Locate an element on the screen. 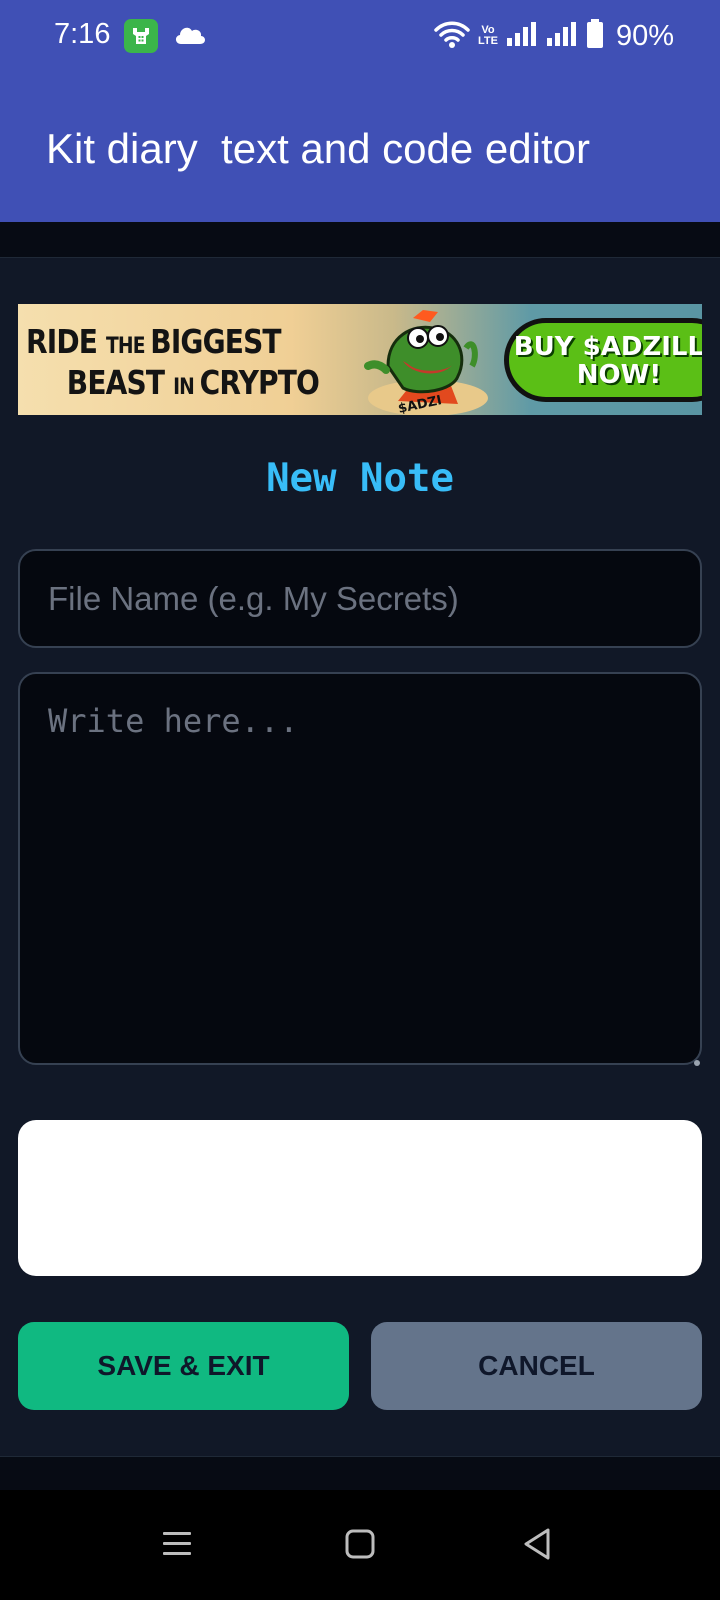 The width and height of the screenshot is (720, 1600). cloud-icon is located at coordinates (190, 34).